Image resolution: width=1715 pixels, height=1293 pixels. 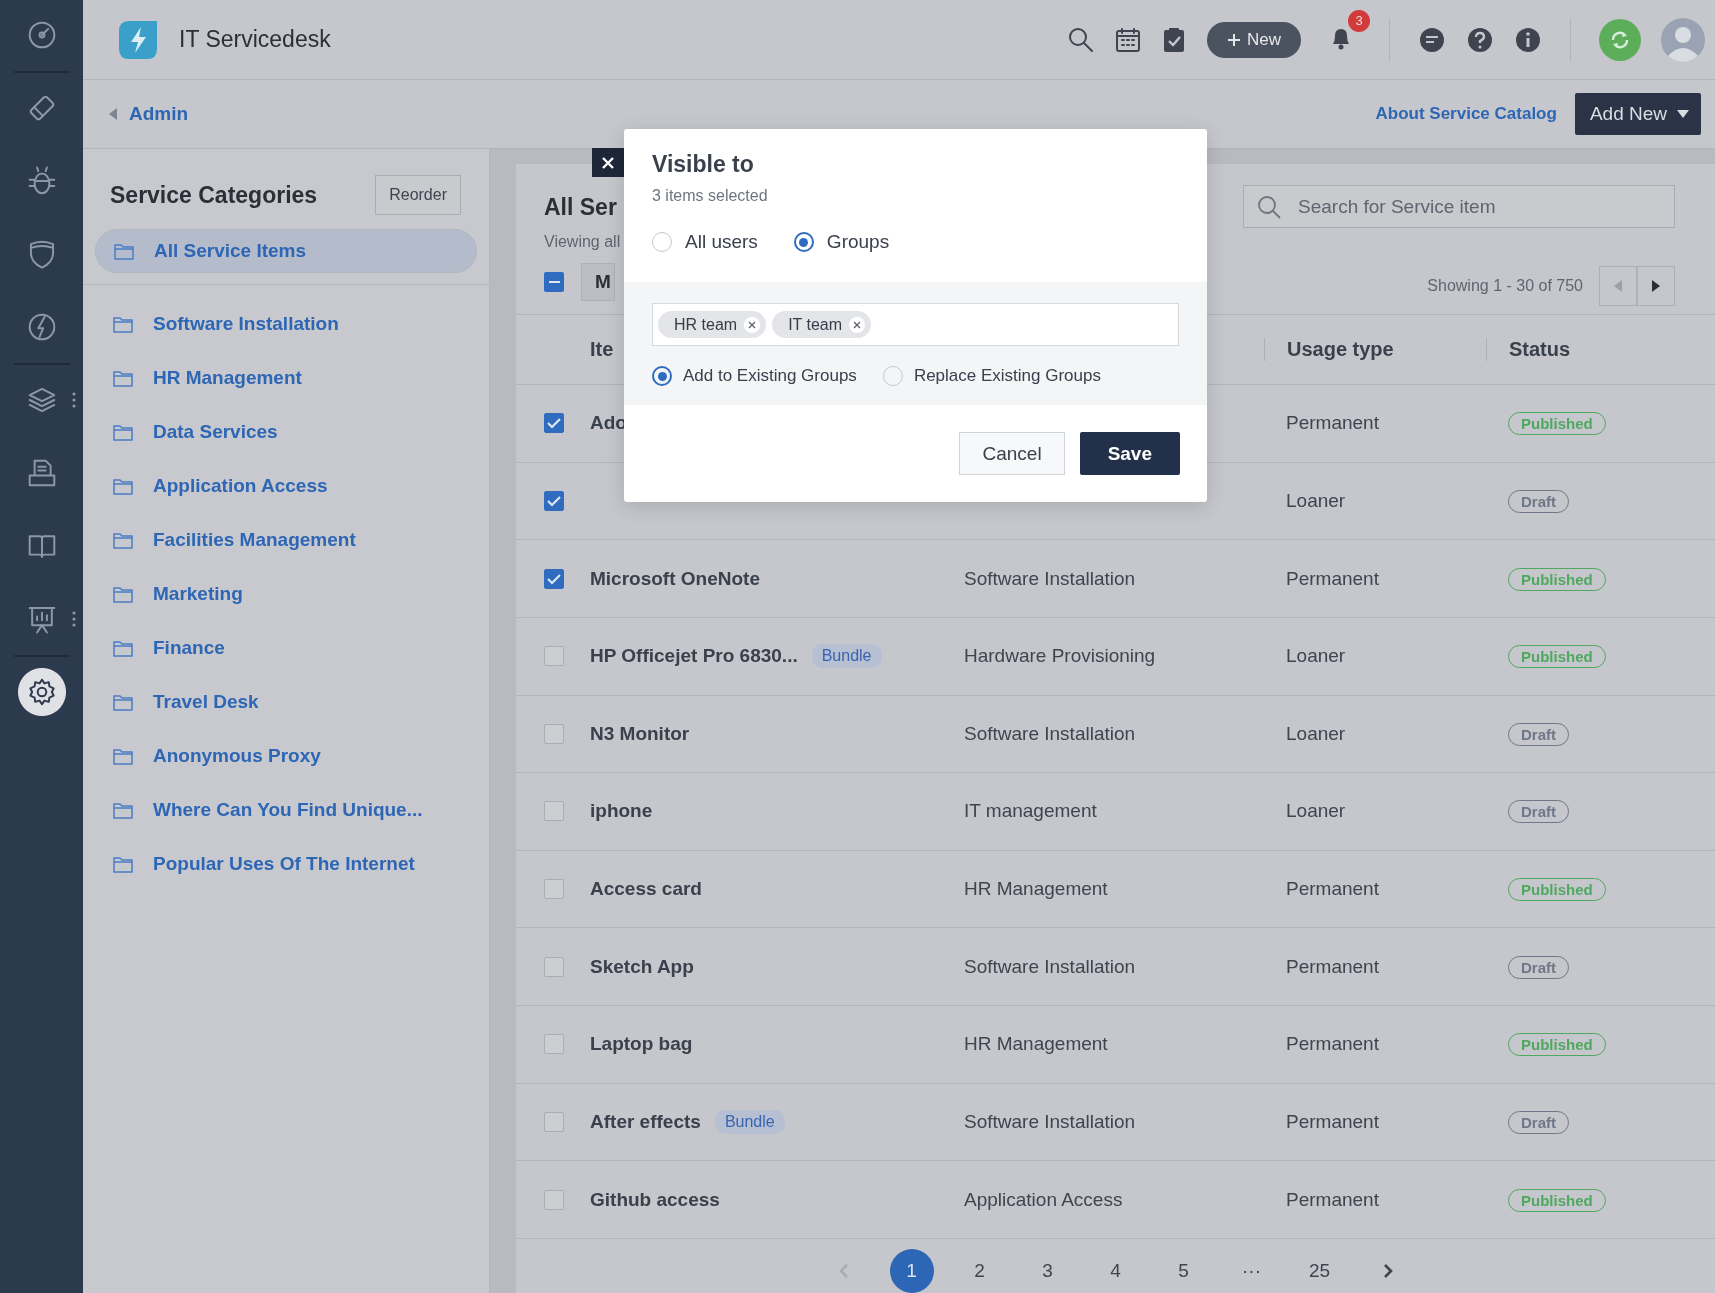 I want to click on add-new-button: Add New, so click(x=1637, y=114).